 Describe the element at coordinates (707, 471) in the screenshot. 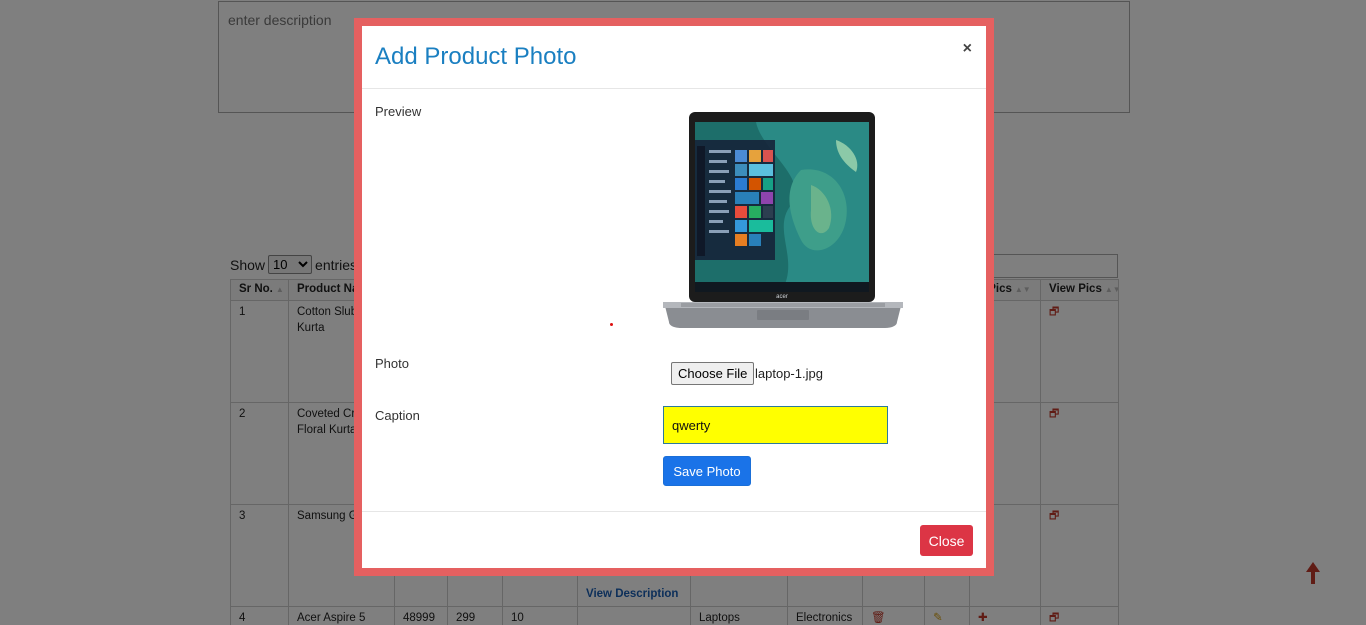

I see `save-photo-button: Save Photo` at that location.